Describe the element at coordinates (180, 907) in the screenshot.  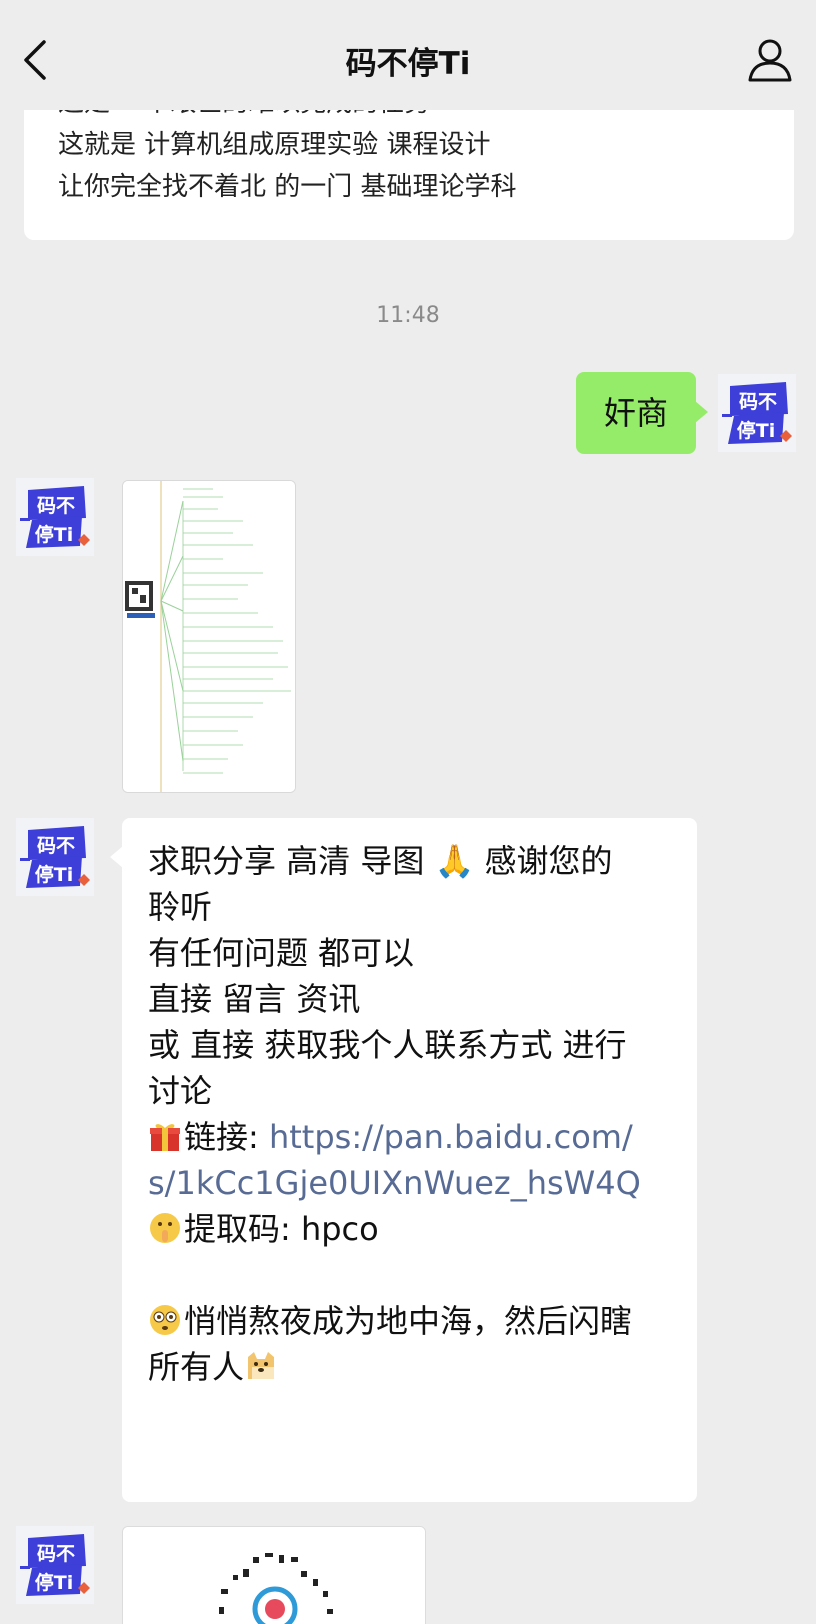
I see `message-line: 聆听` at that location.